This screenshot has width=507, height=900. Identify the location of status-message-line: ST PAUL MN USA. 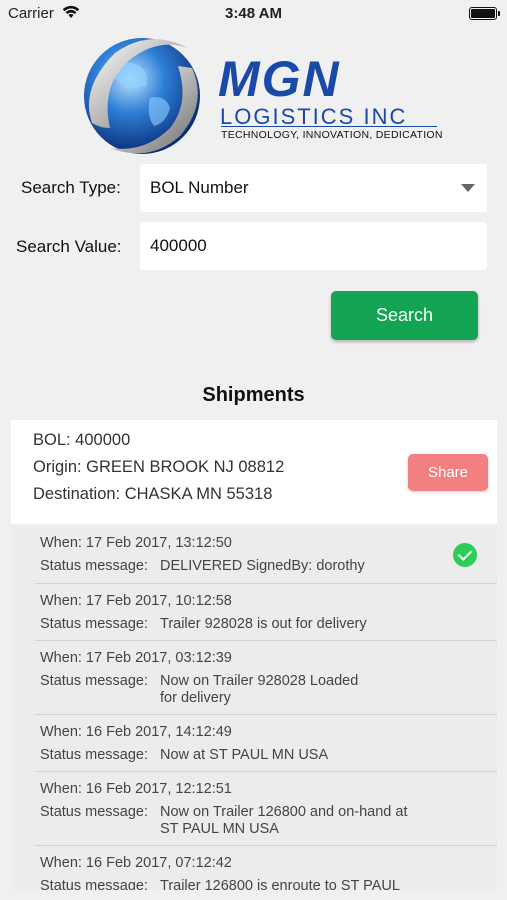
(219, 829).